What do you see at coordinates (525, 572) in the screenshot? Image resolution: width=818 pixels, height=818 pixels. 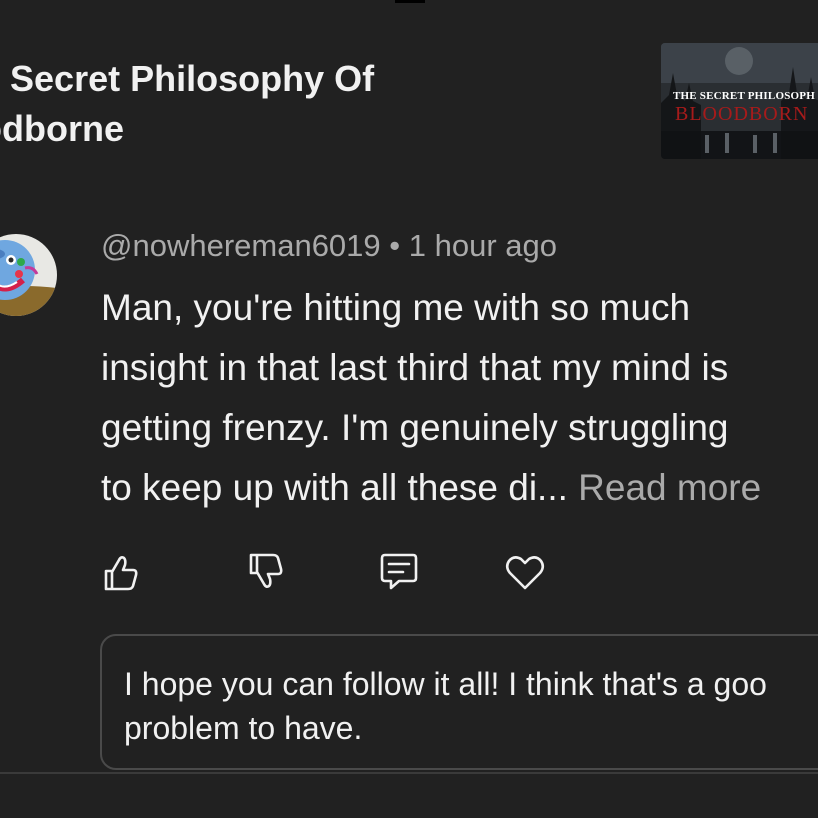 I see `heart-icon` at bounding box center [525, 572].